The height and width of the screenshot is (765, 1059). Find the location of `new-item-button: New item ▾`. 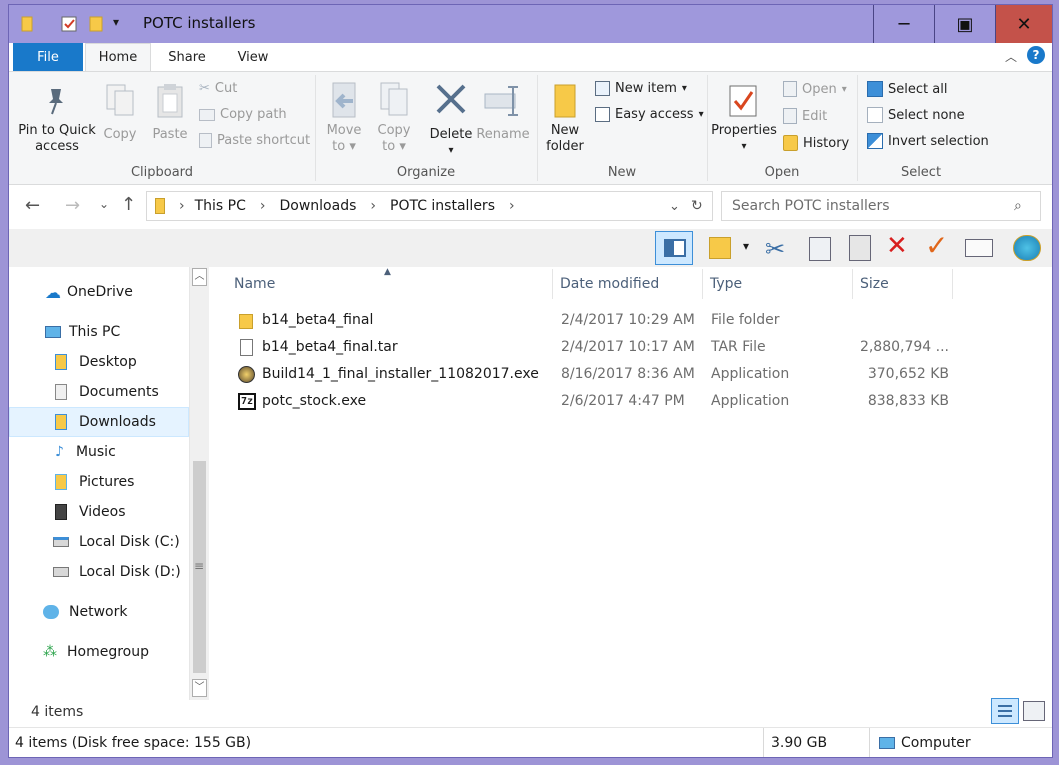

new-item-button: New item ▾ is located at coordinates (641, 88).